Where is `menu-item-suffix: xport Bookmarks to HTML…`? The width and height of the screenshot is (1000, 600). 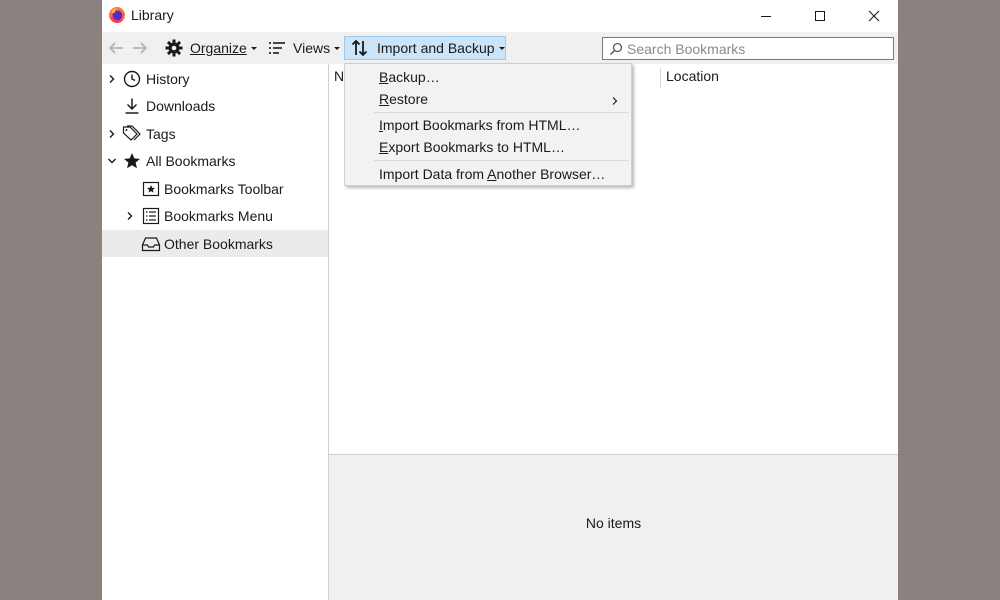
menu-item-suffix: xport Bookmarks to HTML… is located at coordinates (476, 147).